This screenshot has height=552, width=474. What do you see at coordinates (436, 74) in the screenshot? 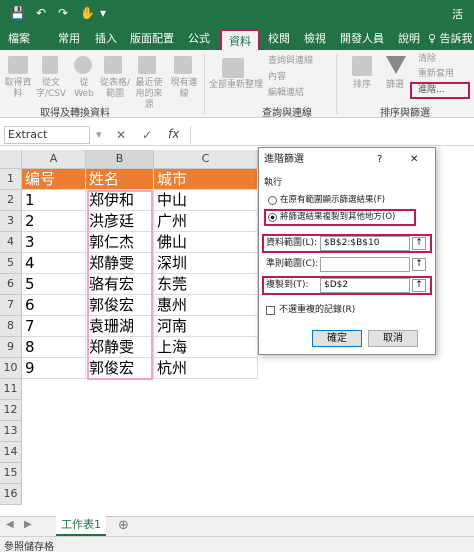
I see `reapply-filter-button: 重新套用` at bounding box center [436, 74].